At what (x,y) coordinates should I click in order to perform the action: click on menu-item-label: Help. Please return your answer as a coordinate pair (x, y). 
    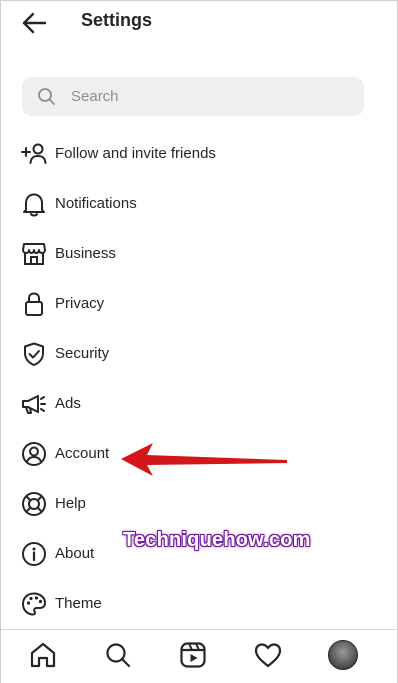
    Looking at the image, I should click on (70, 503).